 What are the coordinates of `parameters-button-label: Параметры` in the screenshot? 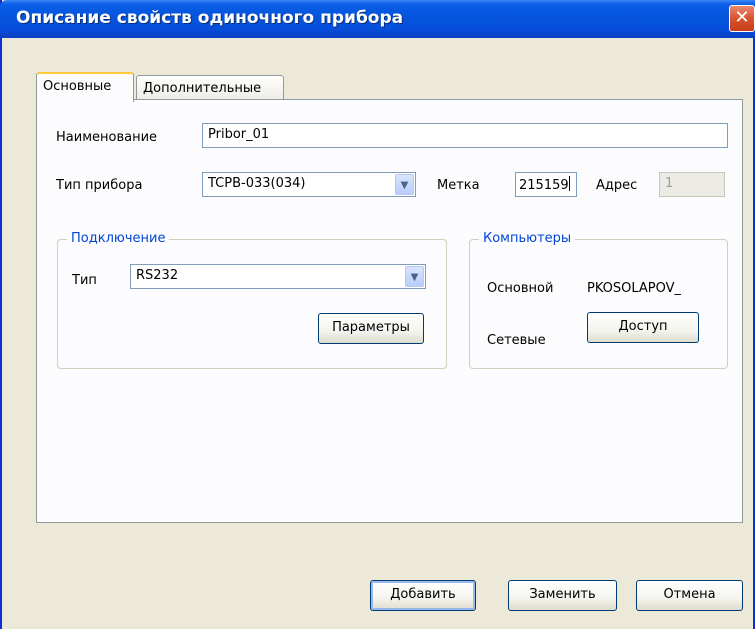 It's located at (371, 327).